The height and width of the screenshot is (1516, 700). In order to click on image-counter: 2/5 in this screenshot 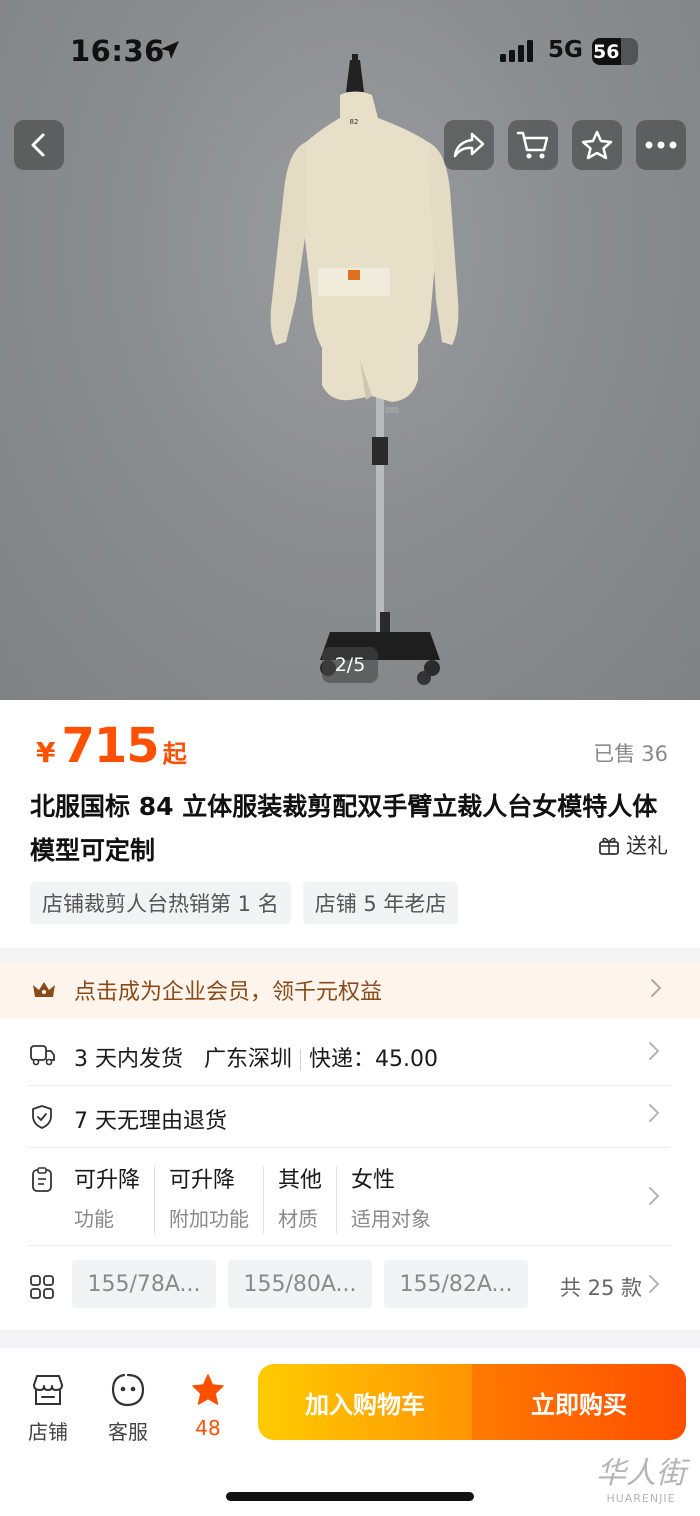, I will do `click(350, 665)`.